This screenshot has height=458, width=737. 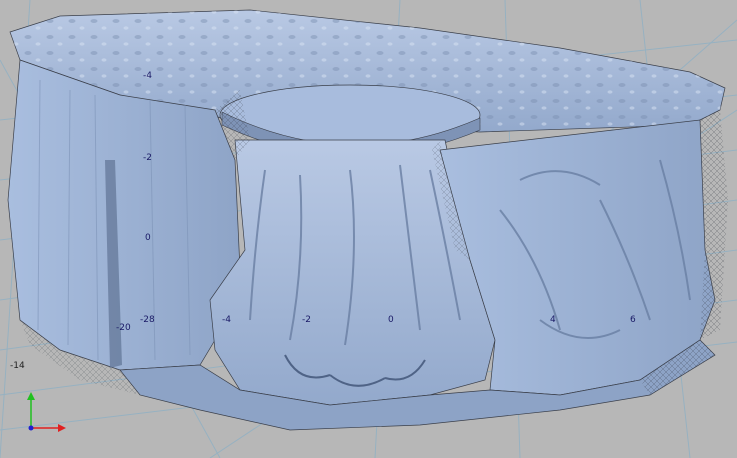 What do you see at coordinates (147, 320) in the screenshot?
I see `grid-tick: -28` at bounding box center [147, 320].